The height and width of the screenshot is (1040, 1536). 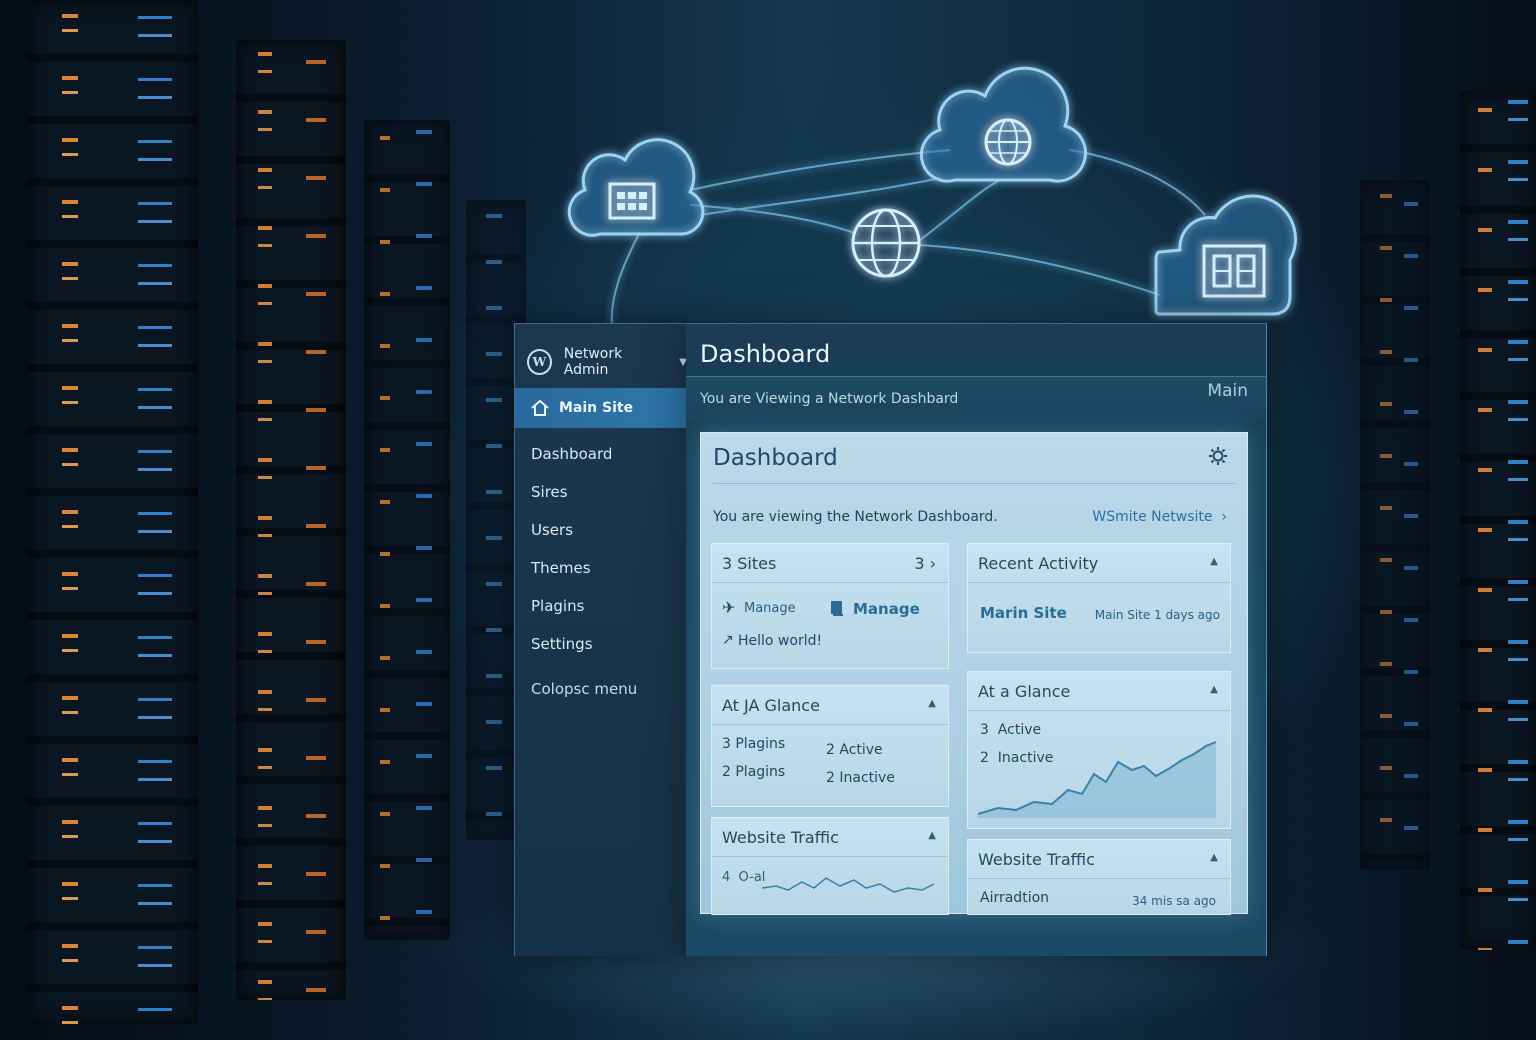 What do you see at coordinates (606, 457) in the screenshot?
I see `sidebar-item-dashboard: Dashboard` at bounding box center [606, 457].